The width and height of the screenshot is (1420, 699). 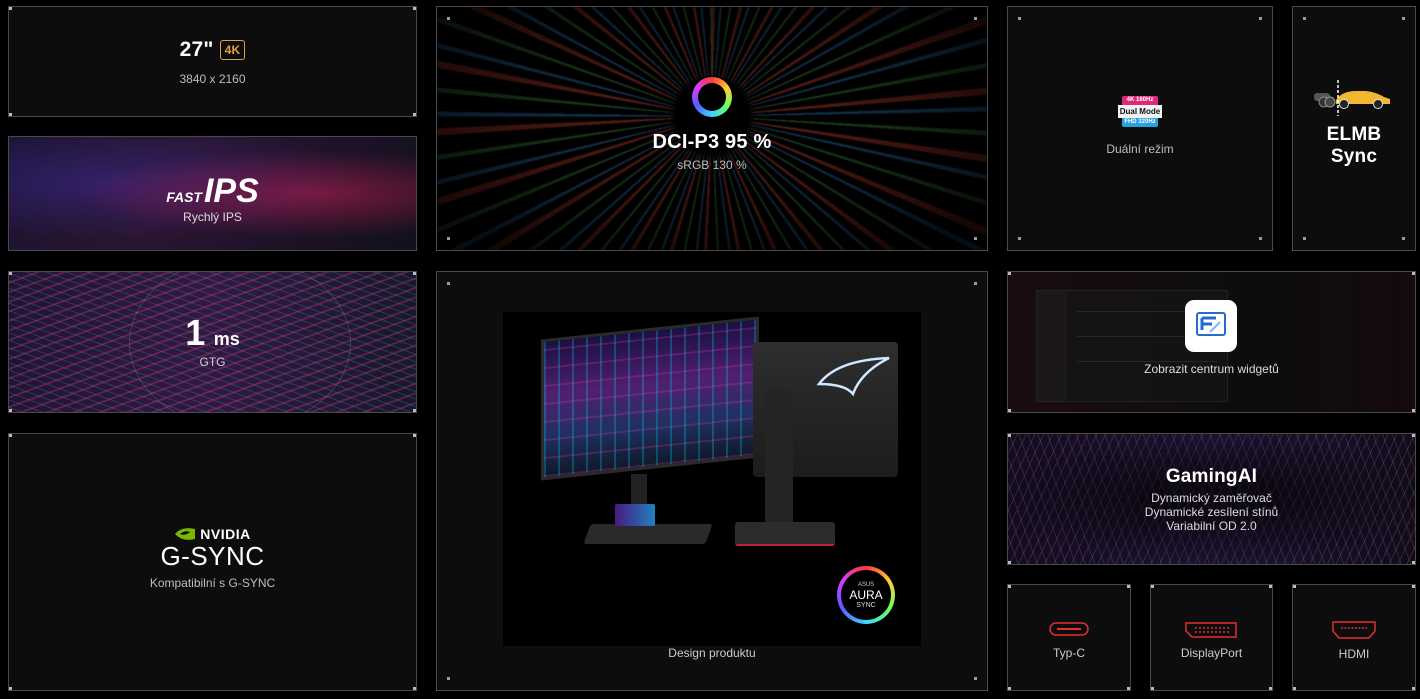 I want to click on aura-brand: ASUS, so click(x=866, y=584).